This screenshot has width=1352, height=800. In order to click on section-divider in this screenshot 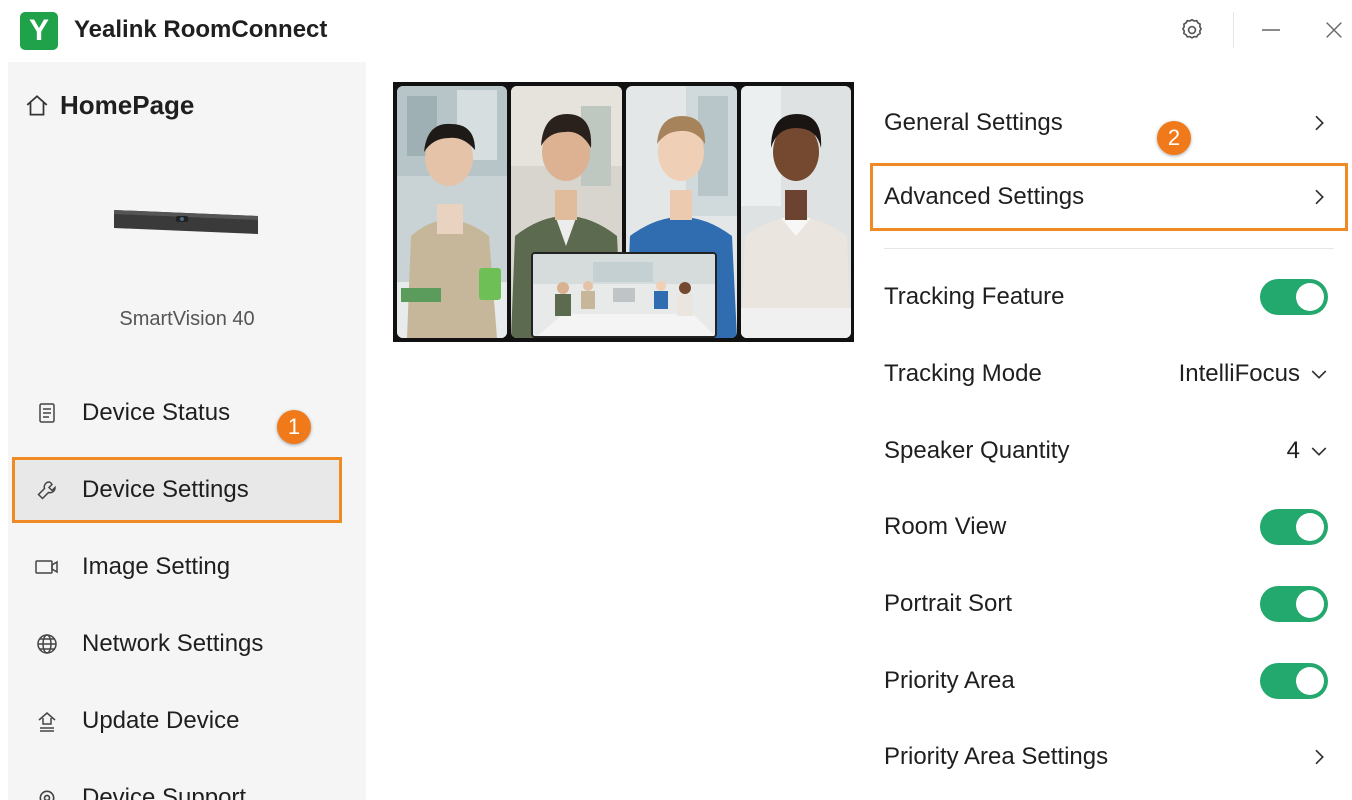, I will do `click(1109, 248)`.